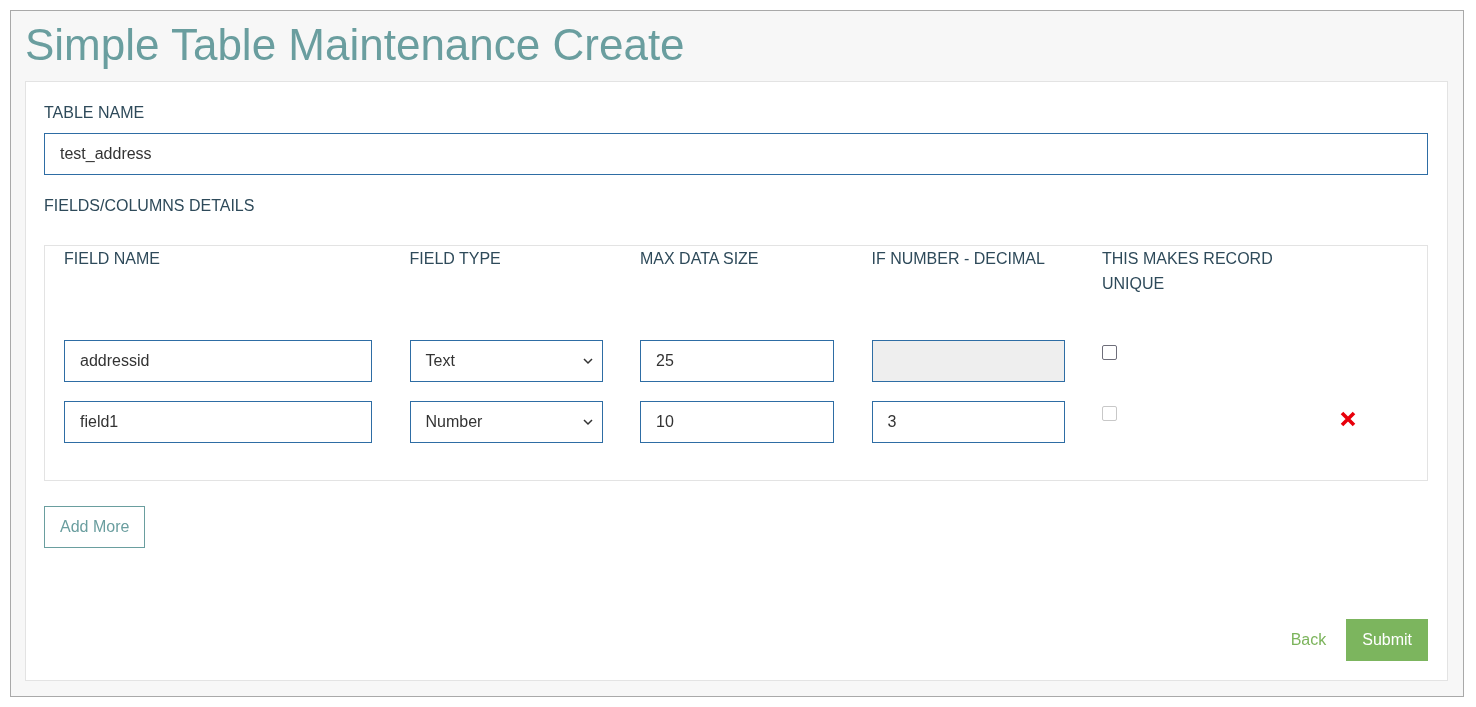 The height and width of the screenshot is (707, 1476). I want to click on page-title: Simple Table Maintenance Create, so click(355, 45).